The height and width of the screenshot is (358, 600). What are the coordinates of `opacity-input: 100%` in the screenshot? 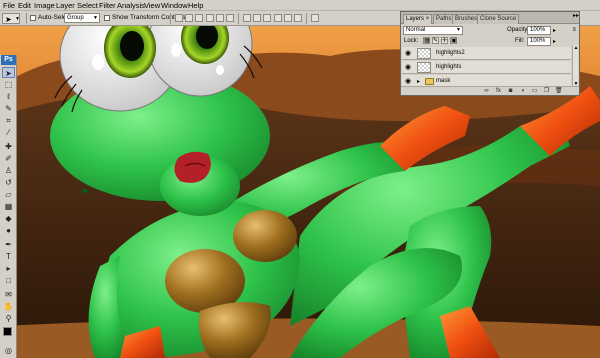 It's located at (539, 30).